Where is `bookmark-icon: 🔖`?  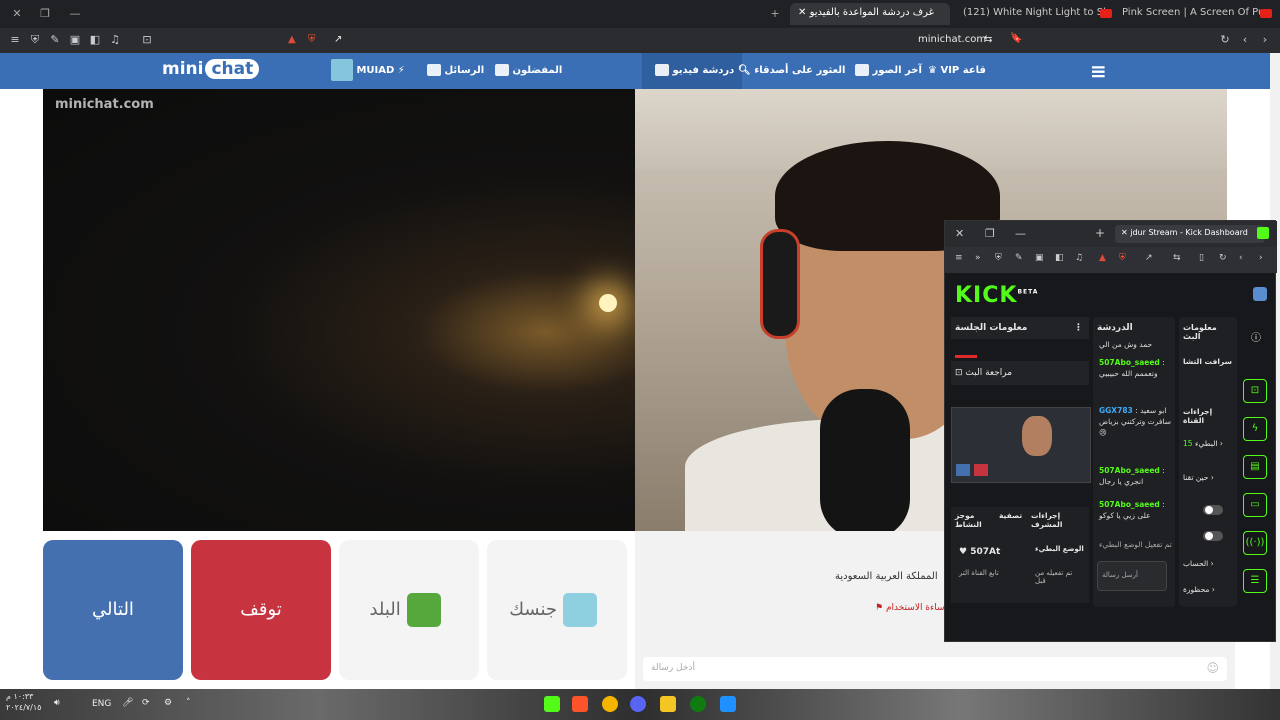 bookmark-icon: 🔖 is located at coordinates (1016, 38).